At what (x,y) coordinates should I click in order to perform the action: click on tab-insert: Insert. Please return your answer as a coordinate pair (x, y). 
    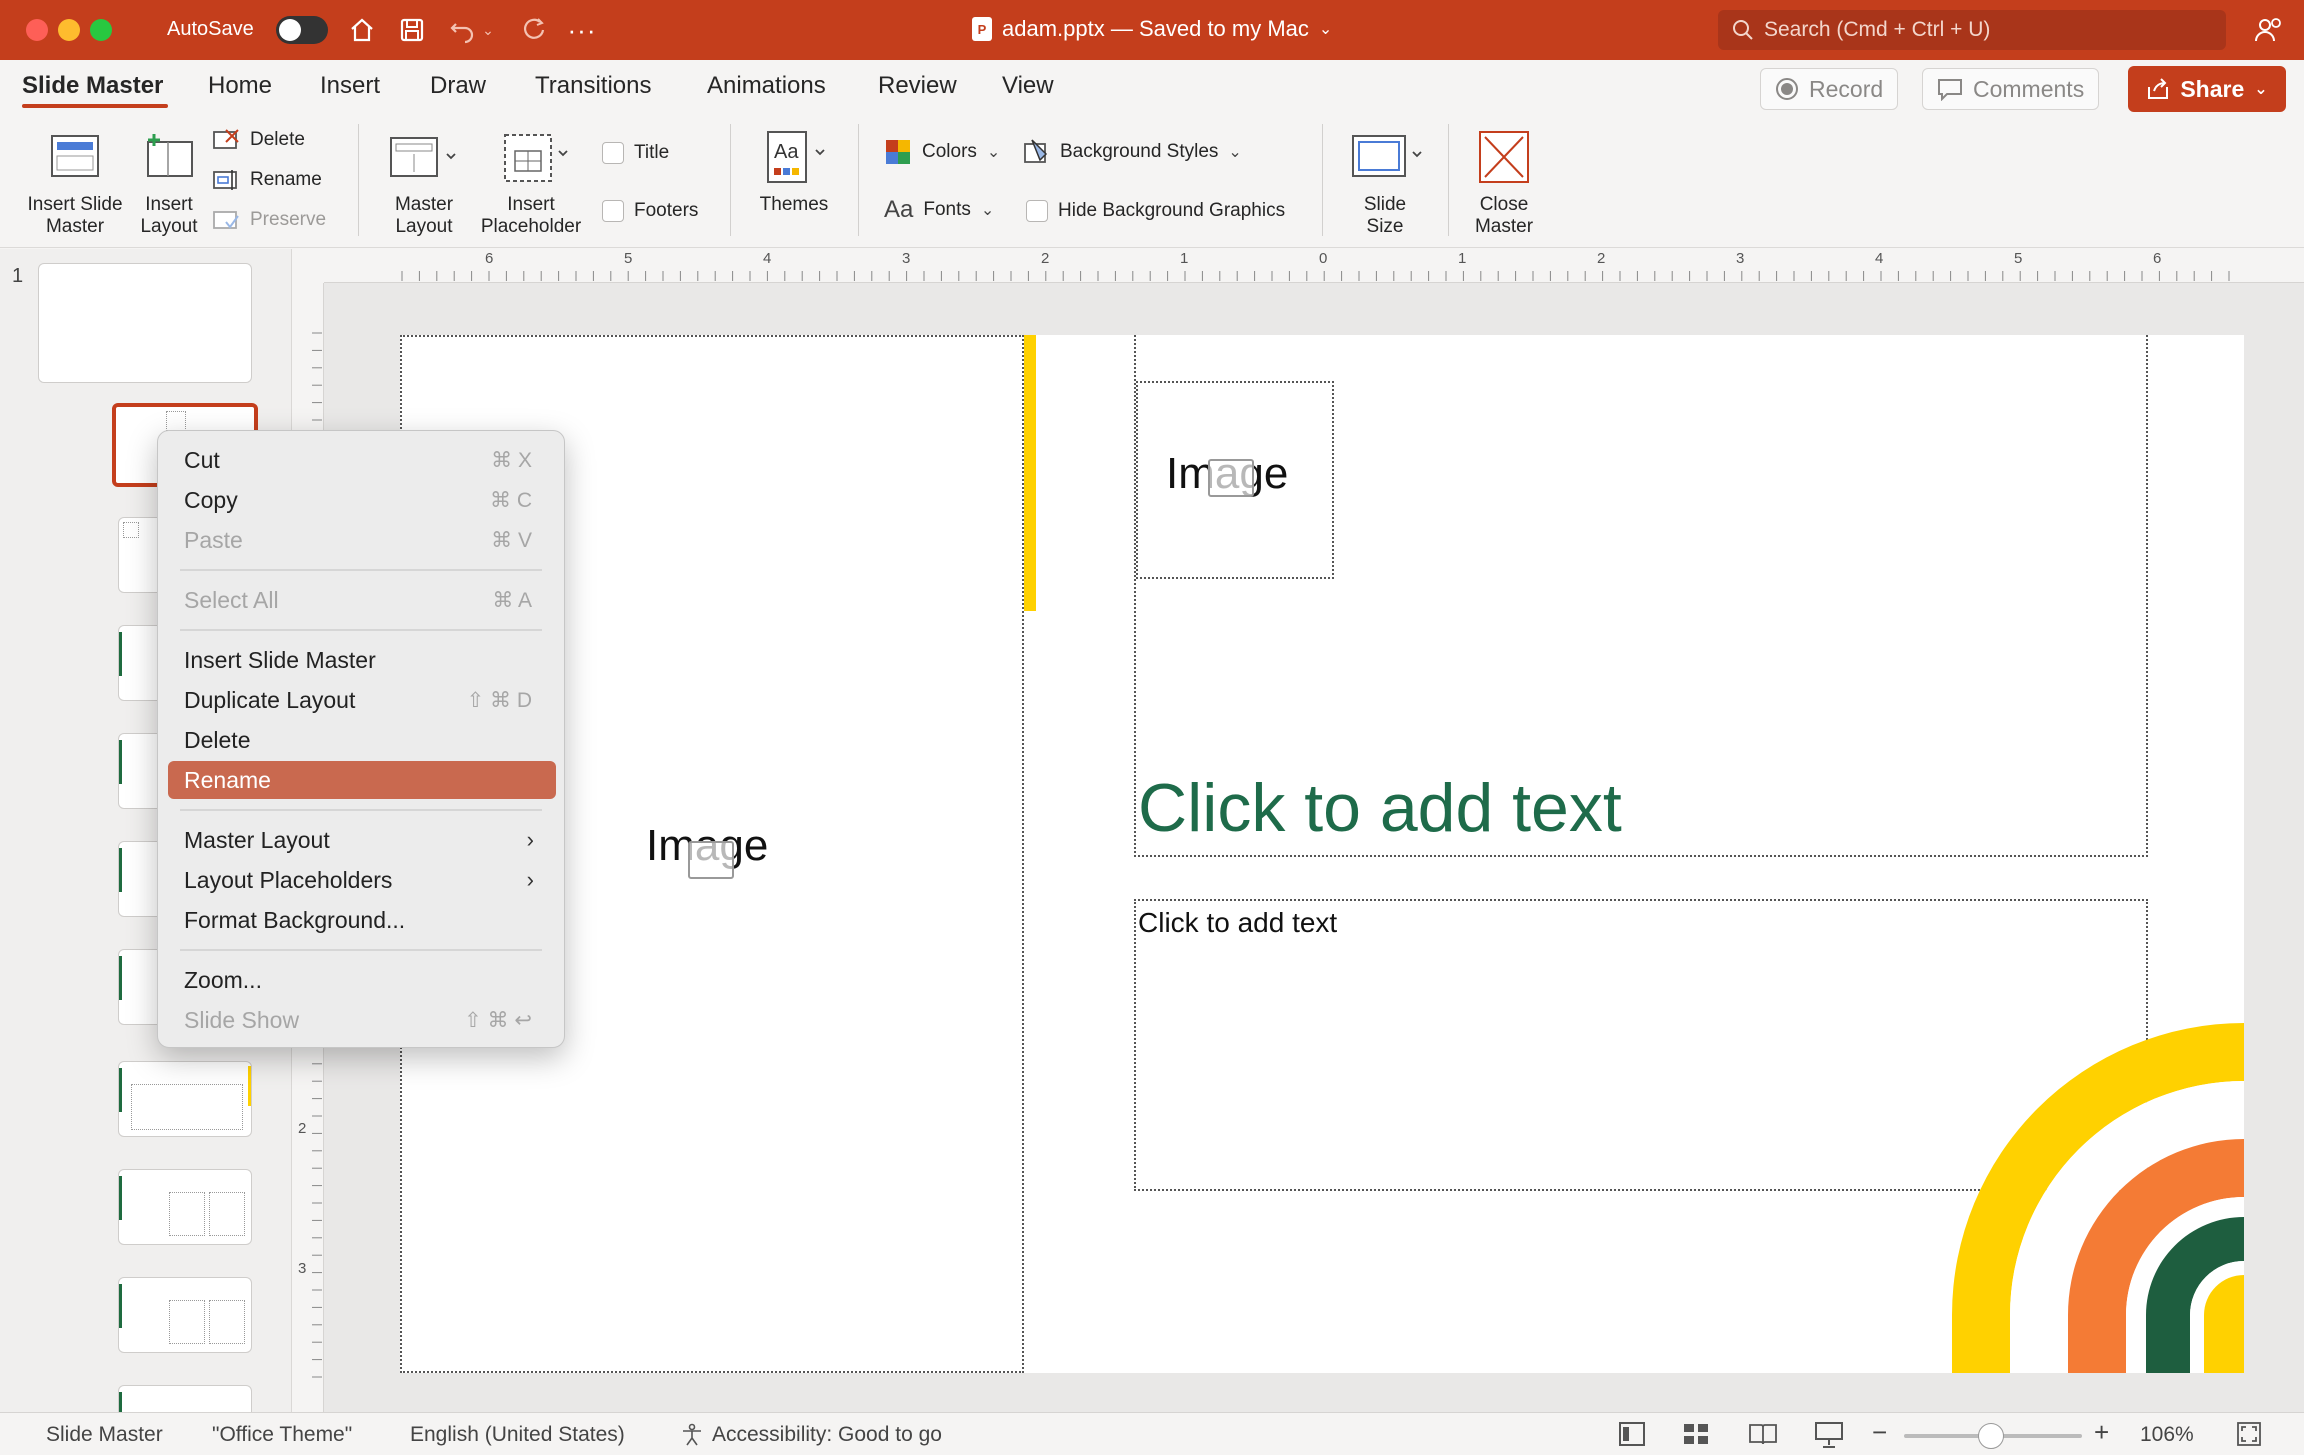
    Looking at the image, I should click on (350, 86).